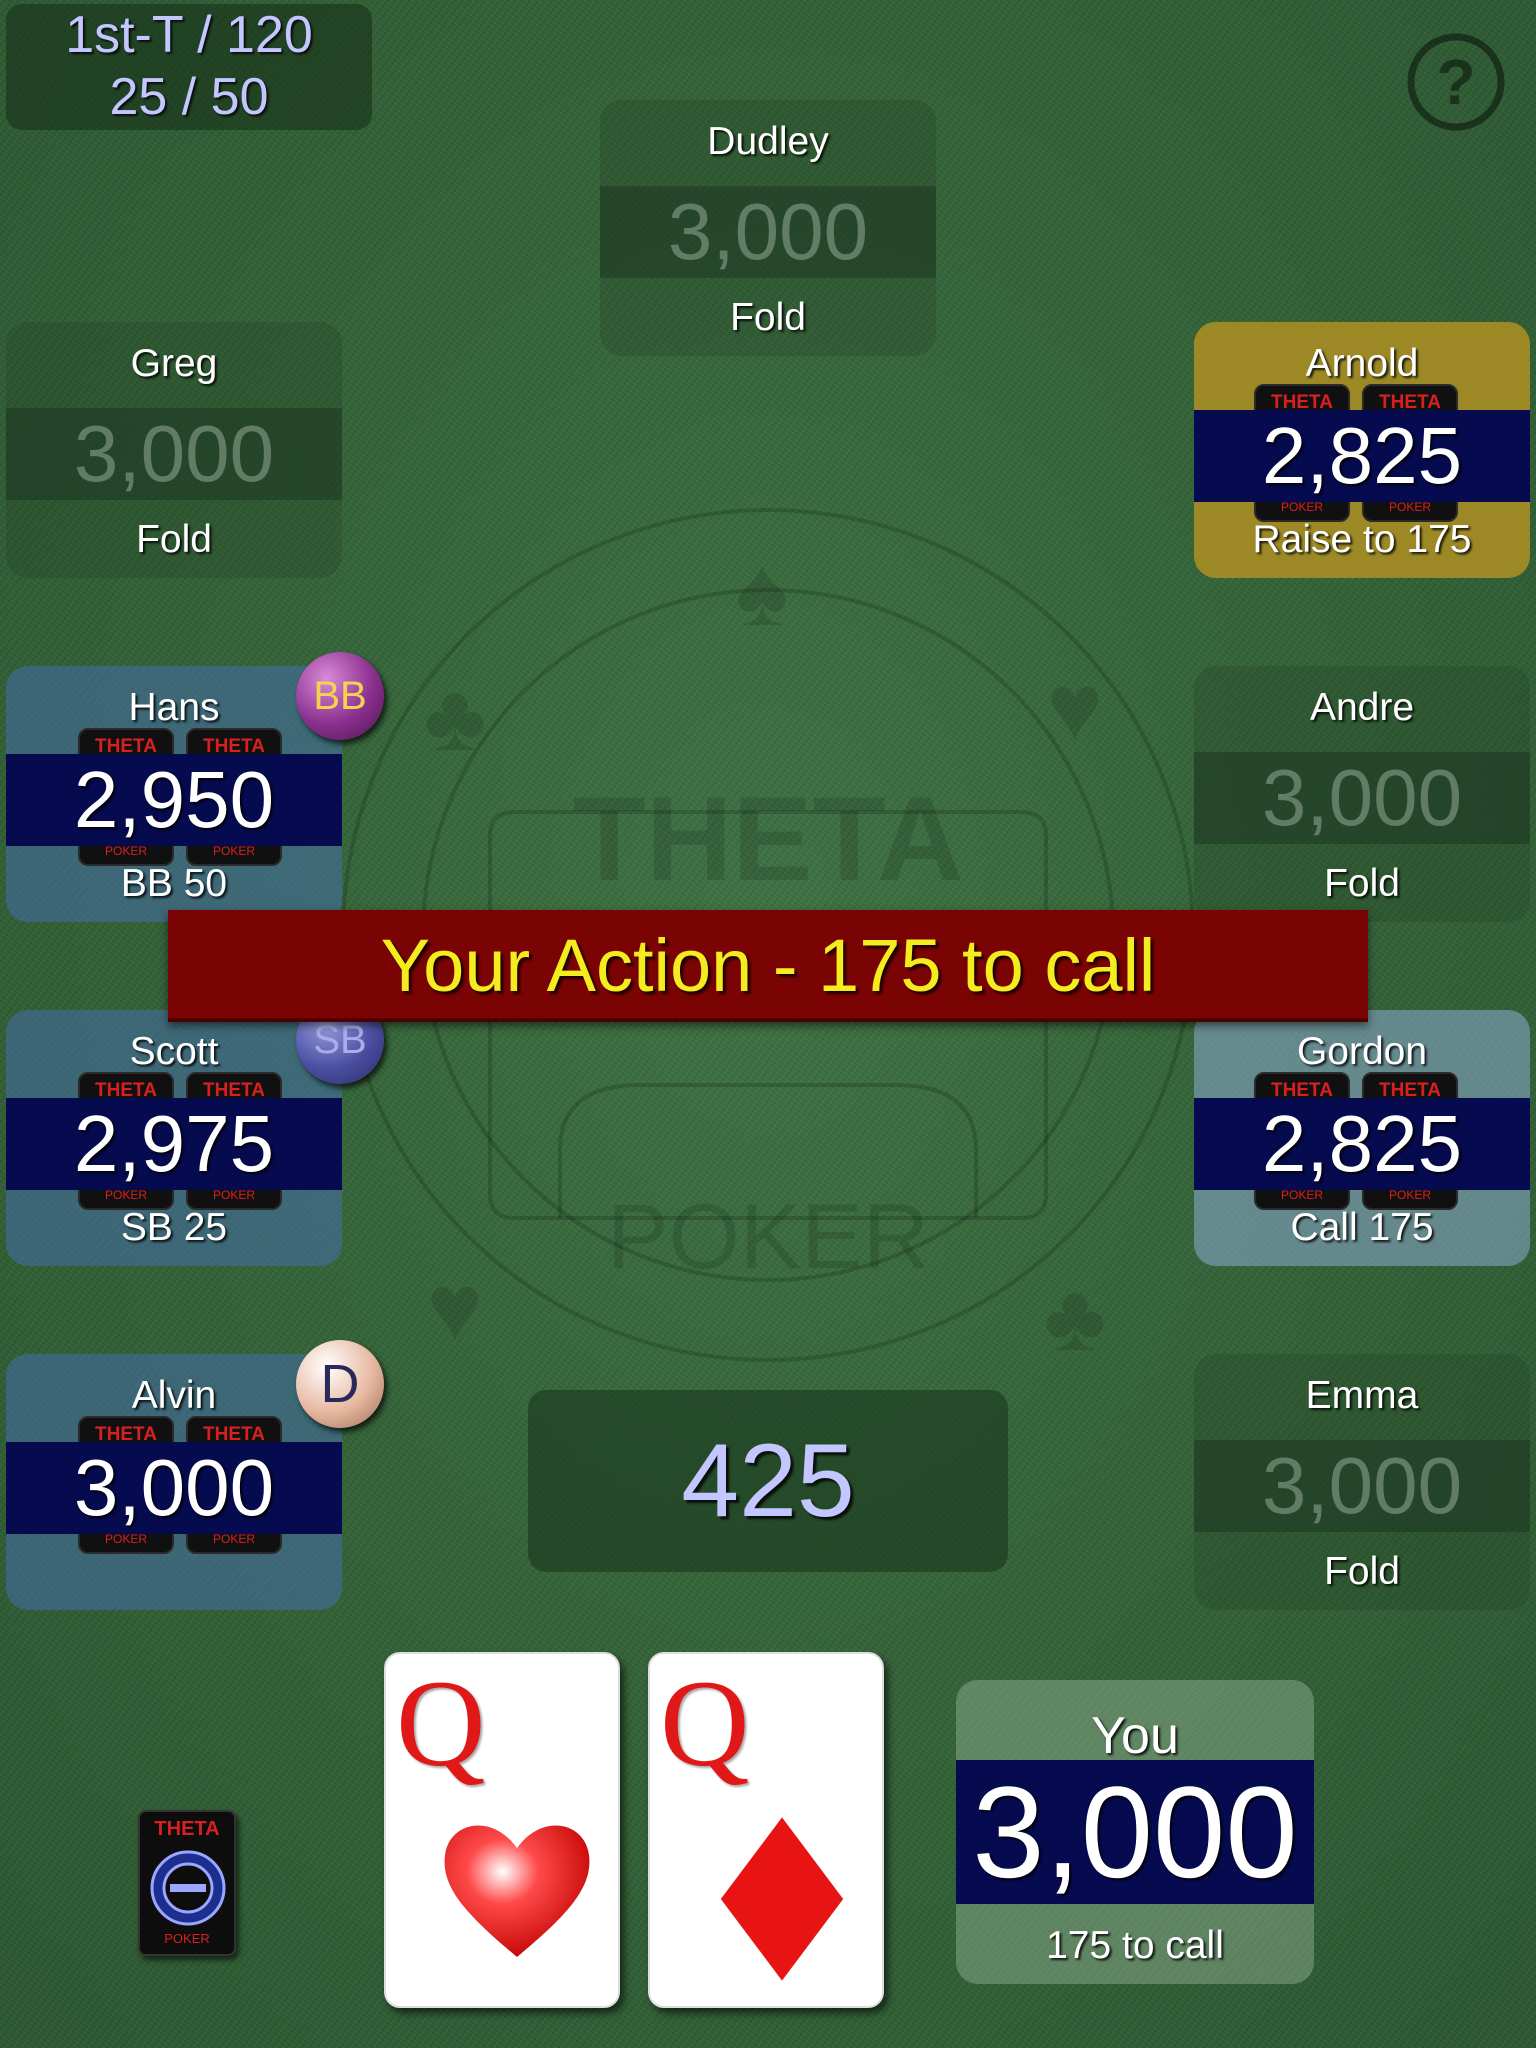 This screenshot has width=1536, height=2048. I want to click on seat-alvin: Alvin THETA POKER THETA POKER 3,000, so click(174, 1482).